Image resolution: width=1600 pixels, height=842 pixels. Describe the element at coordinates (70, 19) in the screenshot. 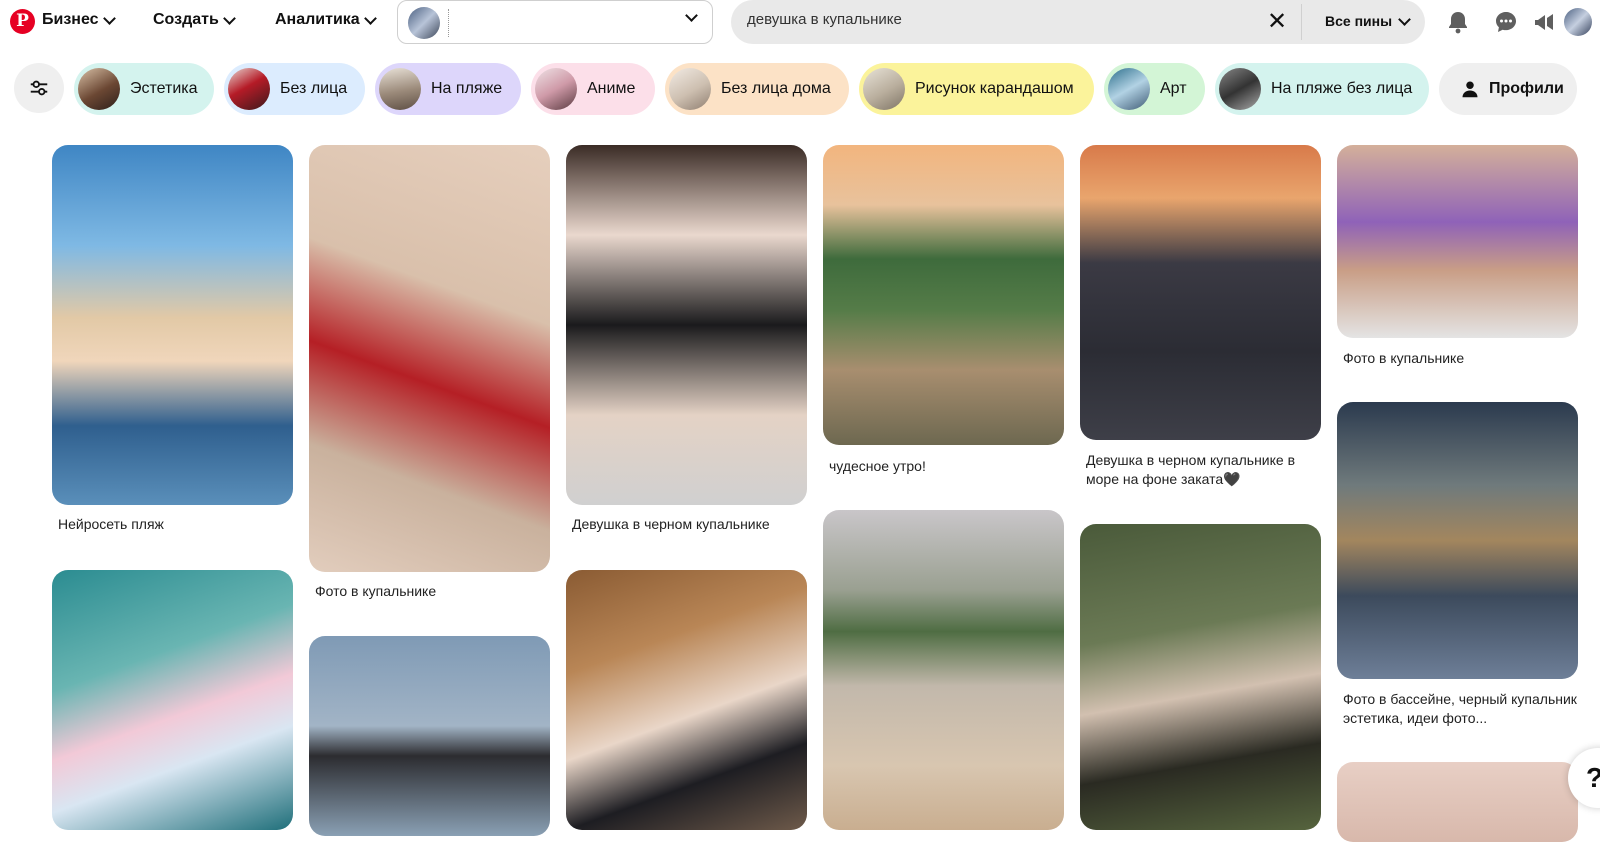

I see `business-menu-label: Бизнес` at that location.